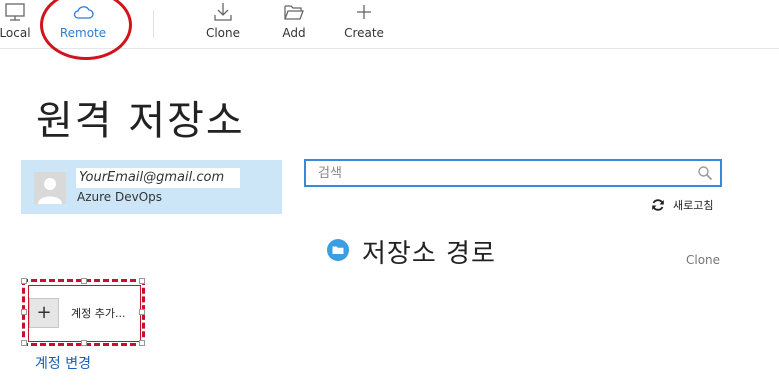 The width and height of the screenshot is (779, 391). Describe the element at coordinates (50, 188) in the screenshot. I see `user-avatar-icon` at that location.